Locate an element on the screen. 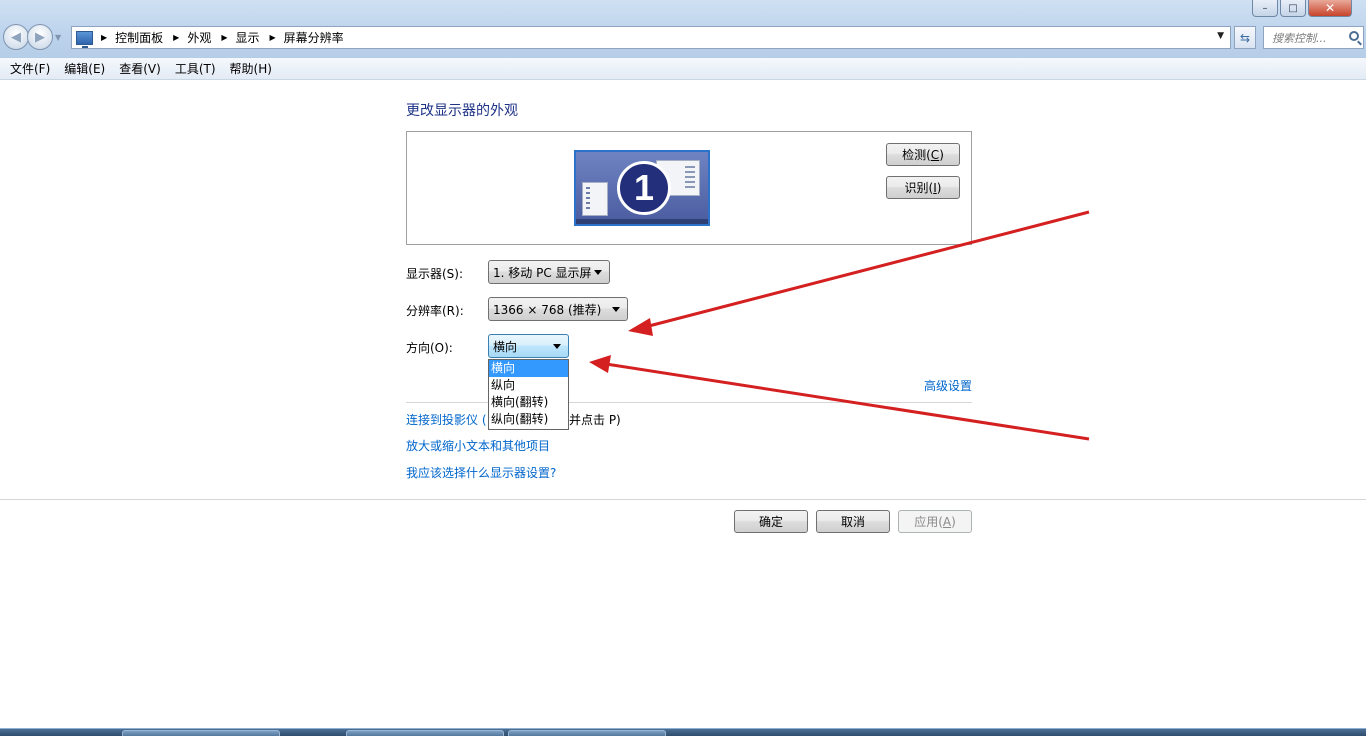 This screenshot has height=736, width=1366. annotation-arrows is located at coordinates (839, 325).